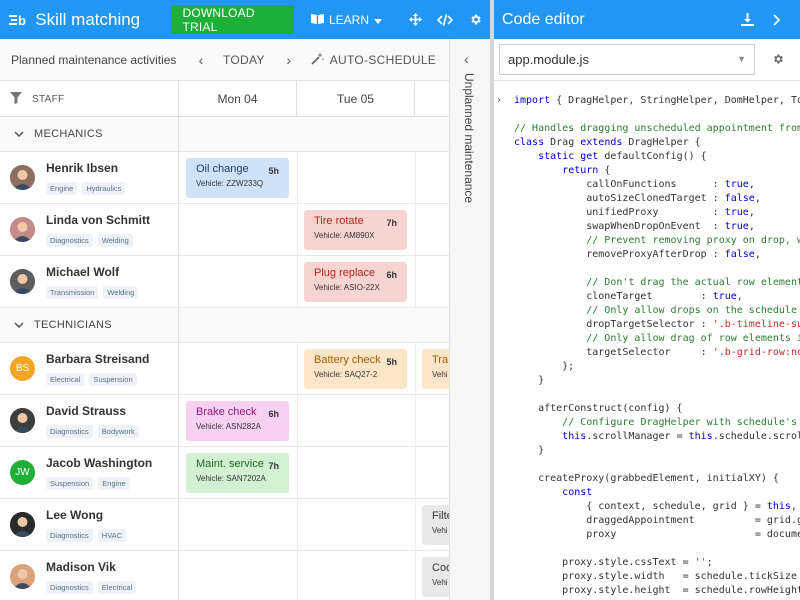  Describe the element at coordinates (355, 230) in the screenshot. I see `event-bar: Tire rotate 7h Vehicle: AM890X` at that location.